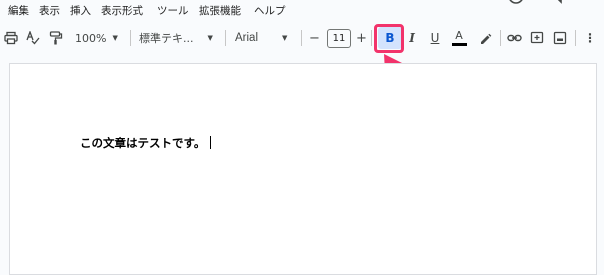  I want to click on history-icon, so click(516, 3).